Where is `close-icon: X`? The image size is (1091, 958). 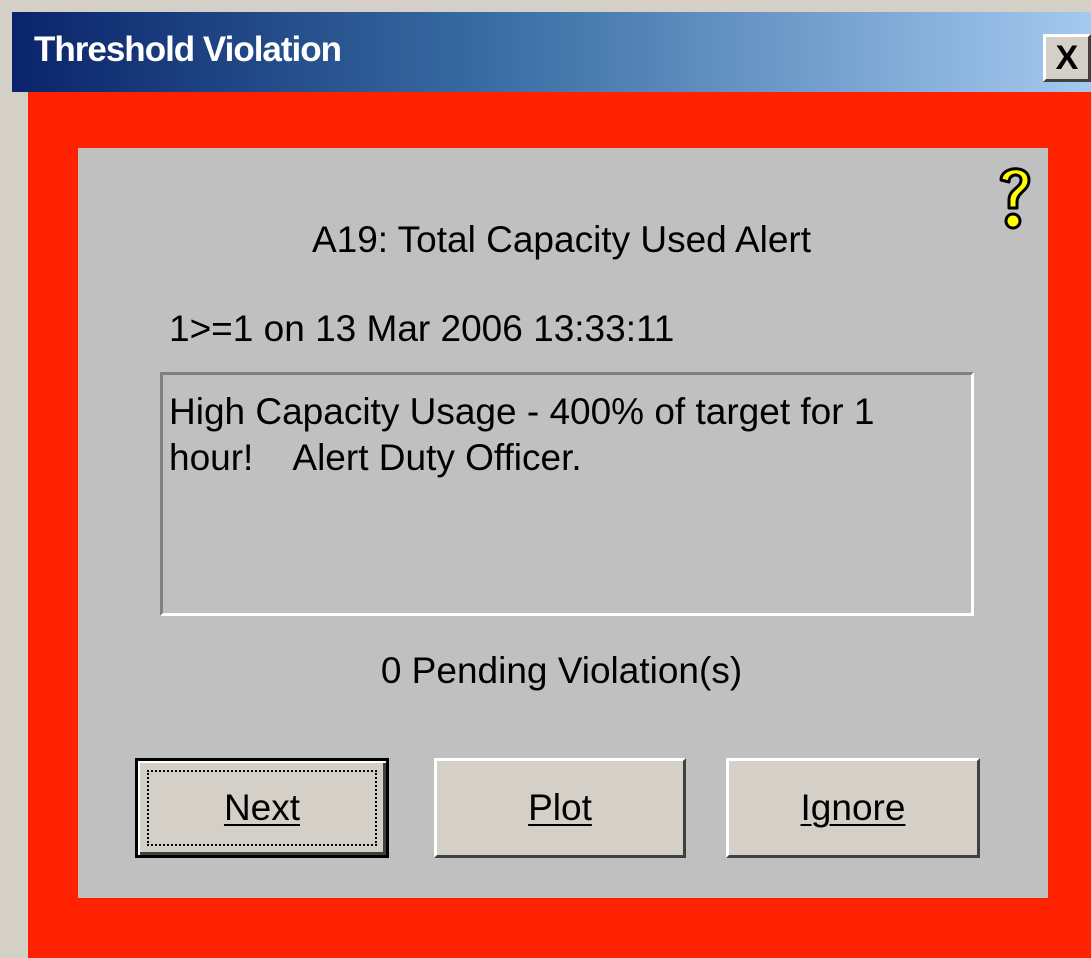
close-icon: X is located at coordinates (1067, 57).